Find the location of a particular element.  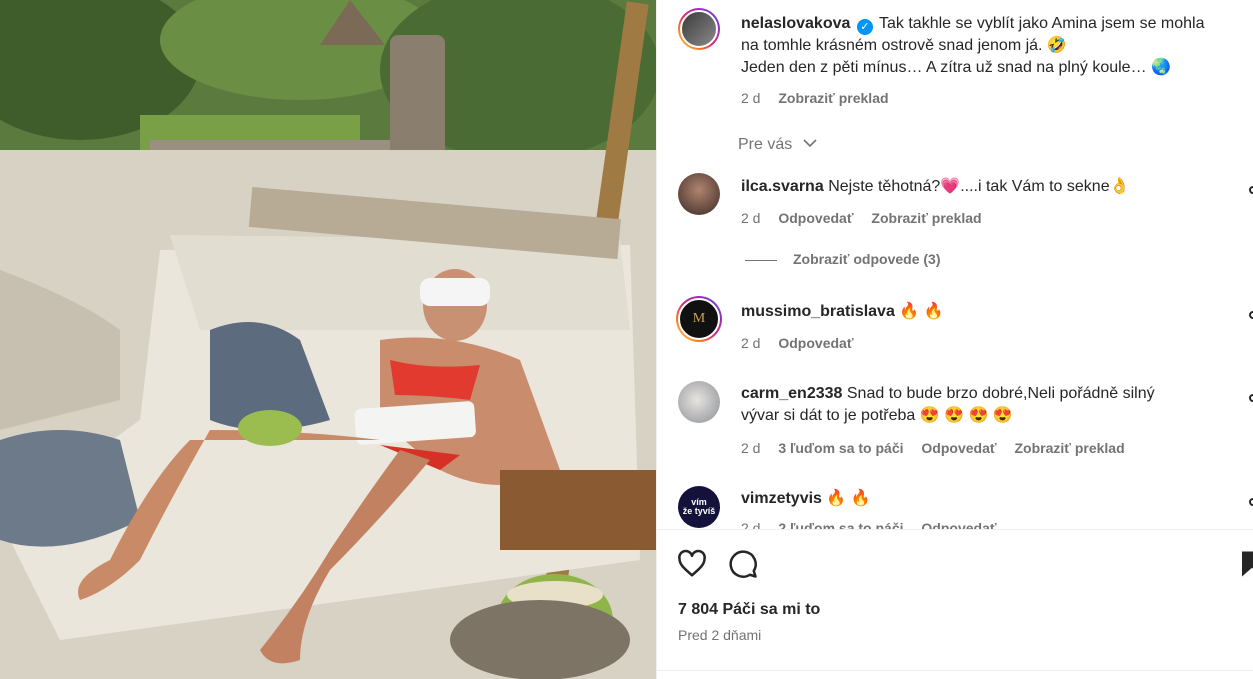

comment-2-meta: 2 d Odpovedať is located at coordinates (804, 343).